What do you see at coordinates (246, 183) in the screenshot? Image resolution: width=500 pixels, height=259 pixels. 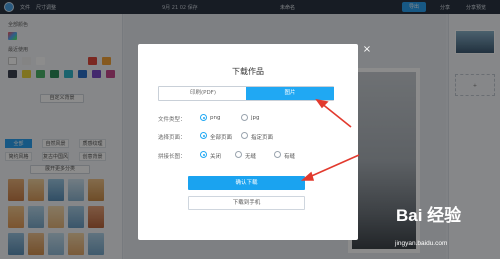 I see `confirm-download-button: 确认下载` at bounding box center [246, 183].